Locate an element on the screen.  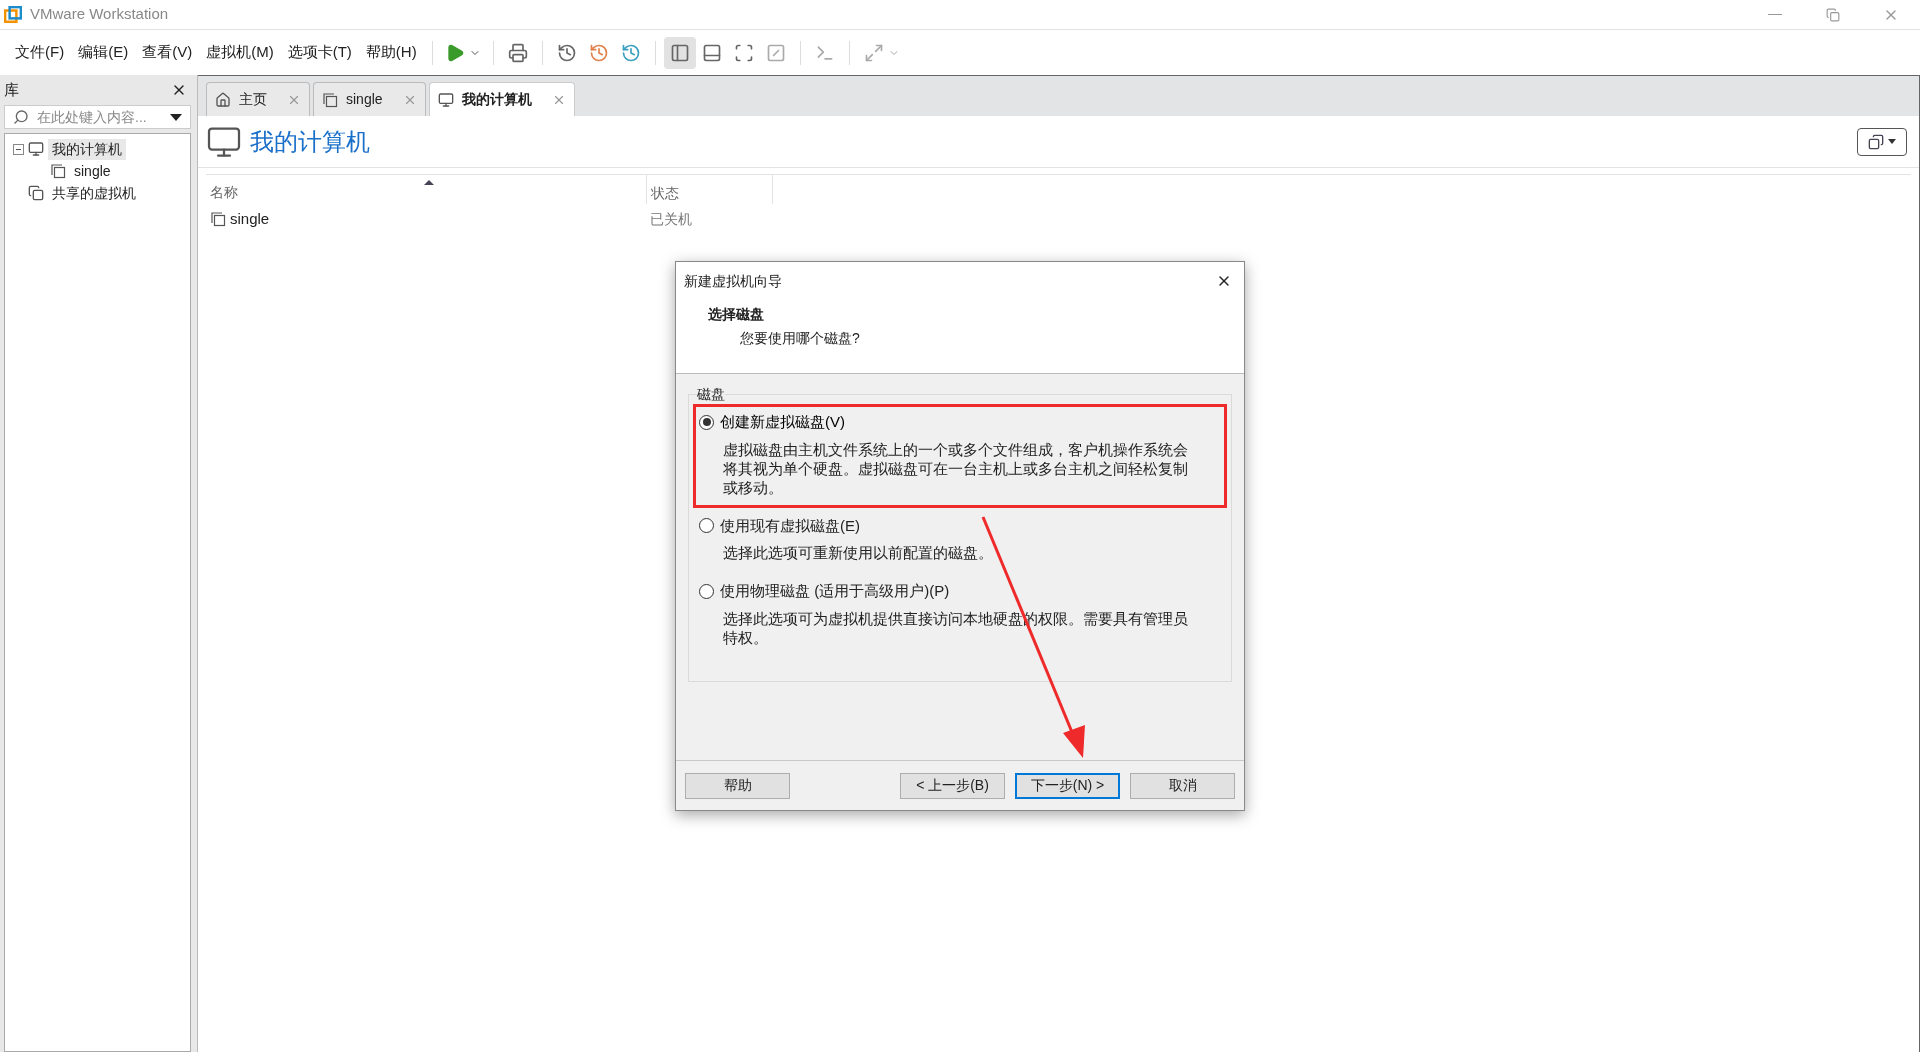
column-header: 状态 is located at coordinates (665, 193).